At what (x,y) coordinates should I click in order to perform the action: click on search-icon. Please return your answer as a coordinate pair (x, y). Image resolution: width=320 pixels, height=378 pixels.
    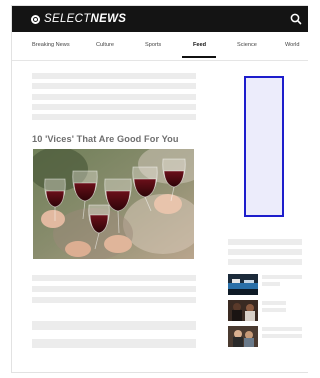
    Looking at the image, I should click on (296, 19).